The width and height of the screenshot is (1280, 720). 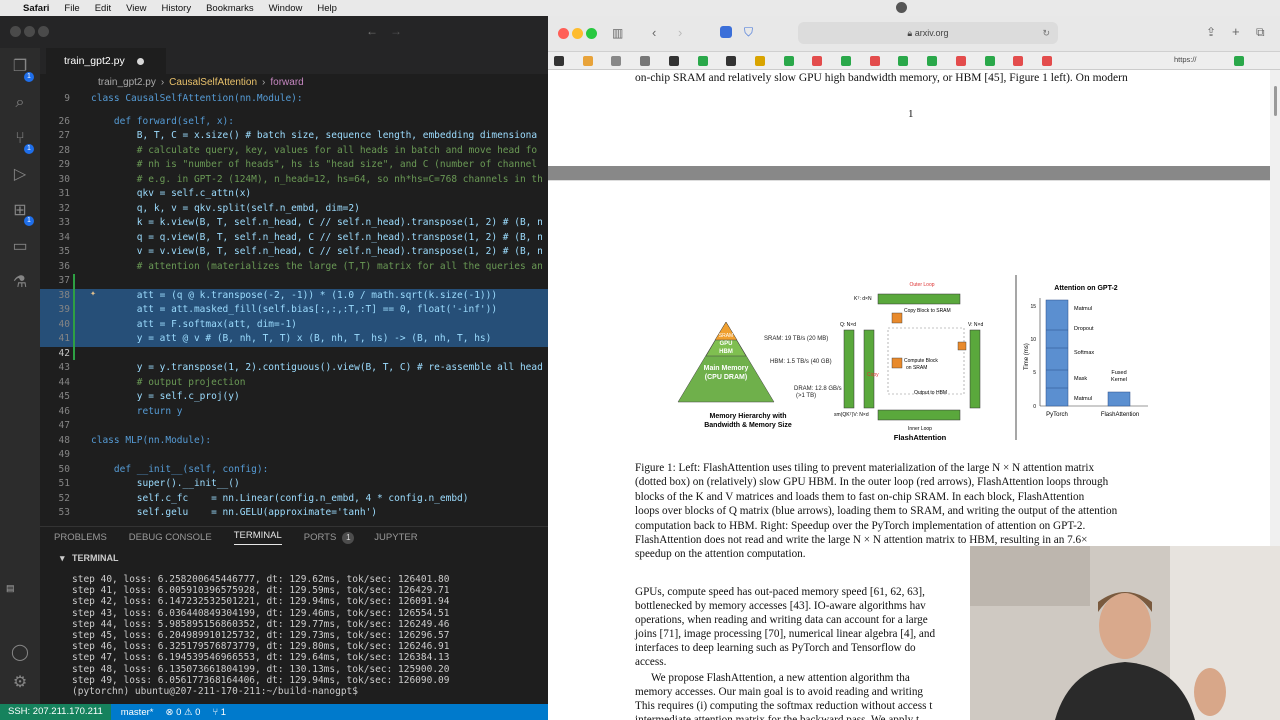 What do you see at coordinates (20, 247) in the screenshot?
I see `remote-explorer-icon: ▭` at bounding box center [20, 247].